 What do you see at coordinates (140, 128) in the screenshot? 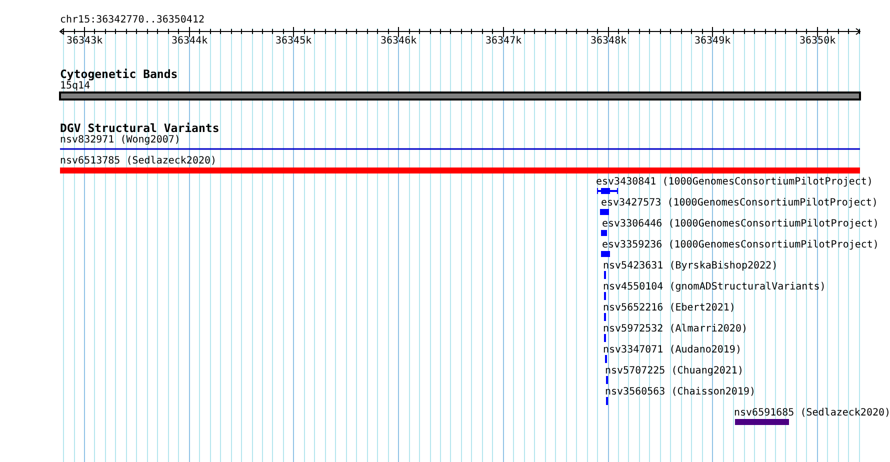
I see `track-title: DGV Structural Variants` at bounding box center [140, 128].